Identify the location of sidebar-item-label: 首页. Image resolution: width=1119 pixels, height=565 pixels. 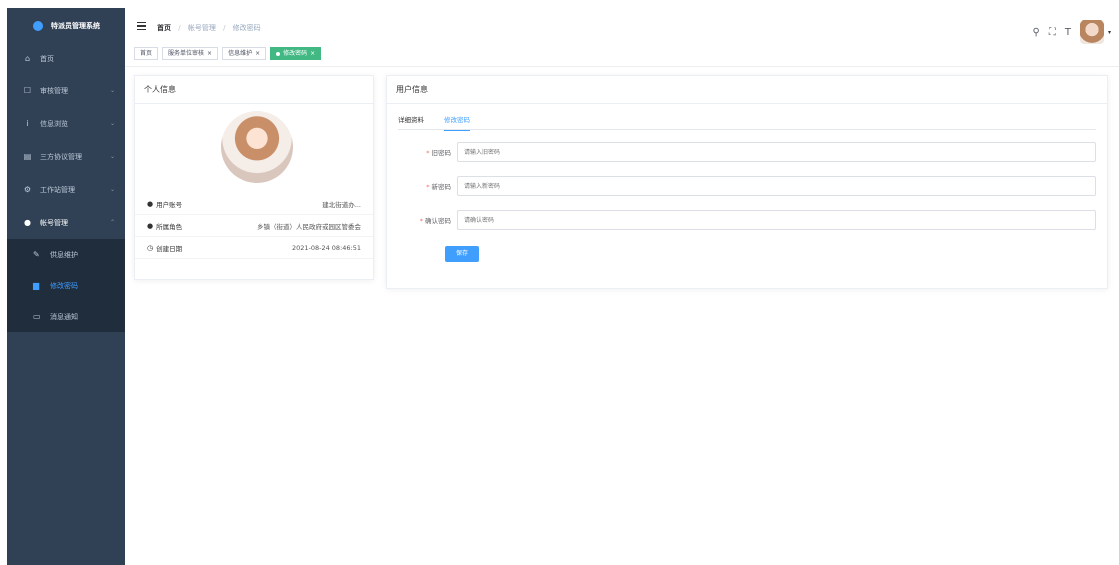
(47, 59).